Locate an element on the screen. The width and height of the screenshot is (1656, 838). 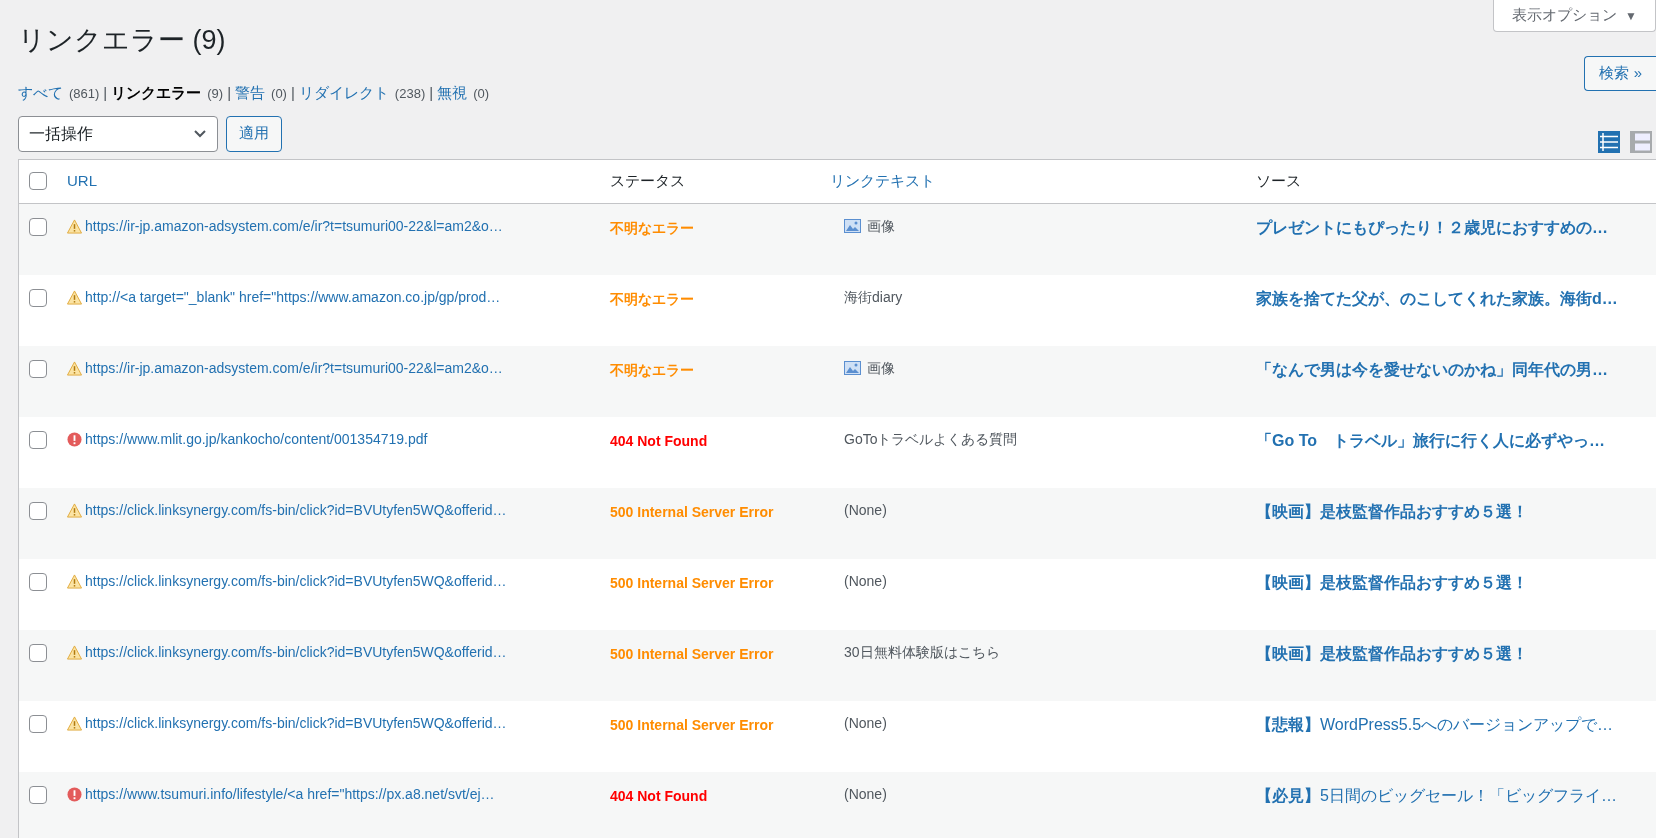
bulk-action-dropdown: 一括操作 is located at coordinates (118, 133).